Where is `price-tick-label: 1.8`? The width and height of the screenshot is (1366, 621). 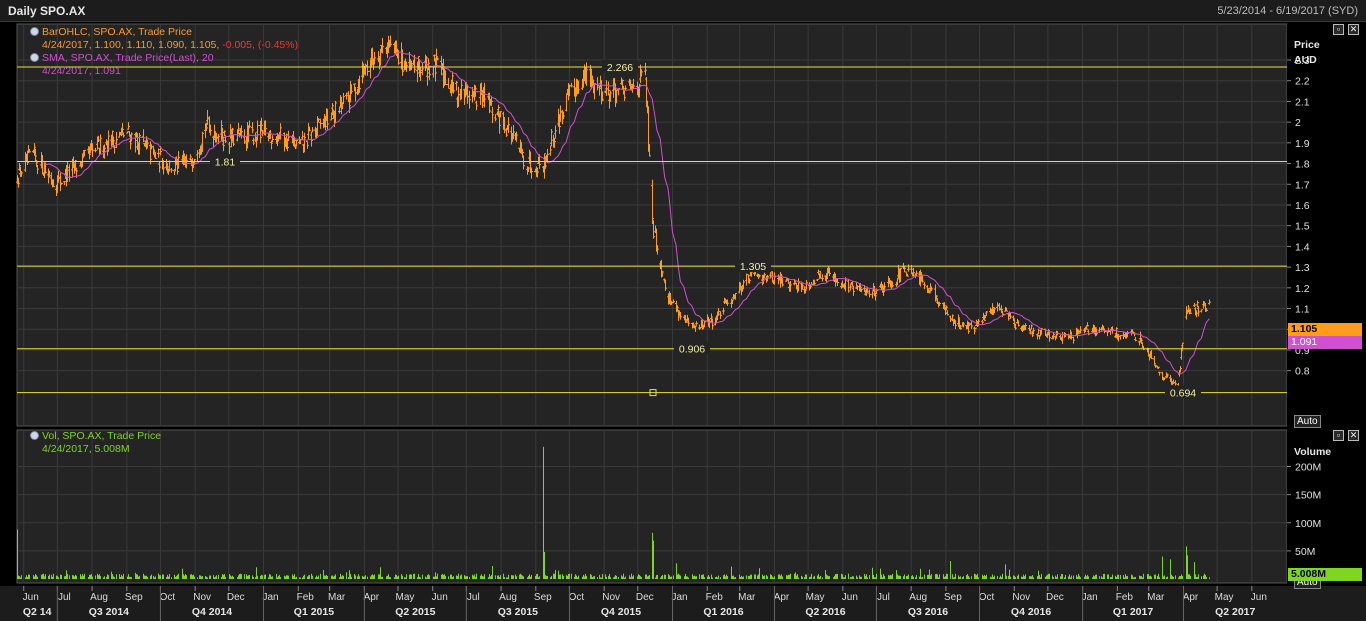
price-tick-label: 1.8 is located at coordinates (1302, 165).